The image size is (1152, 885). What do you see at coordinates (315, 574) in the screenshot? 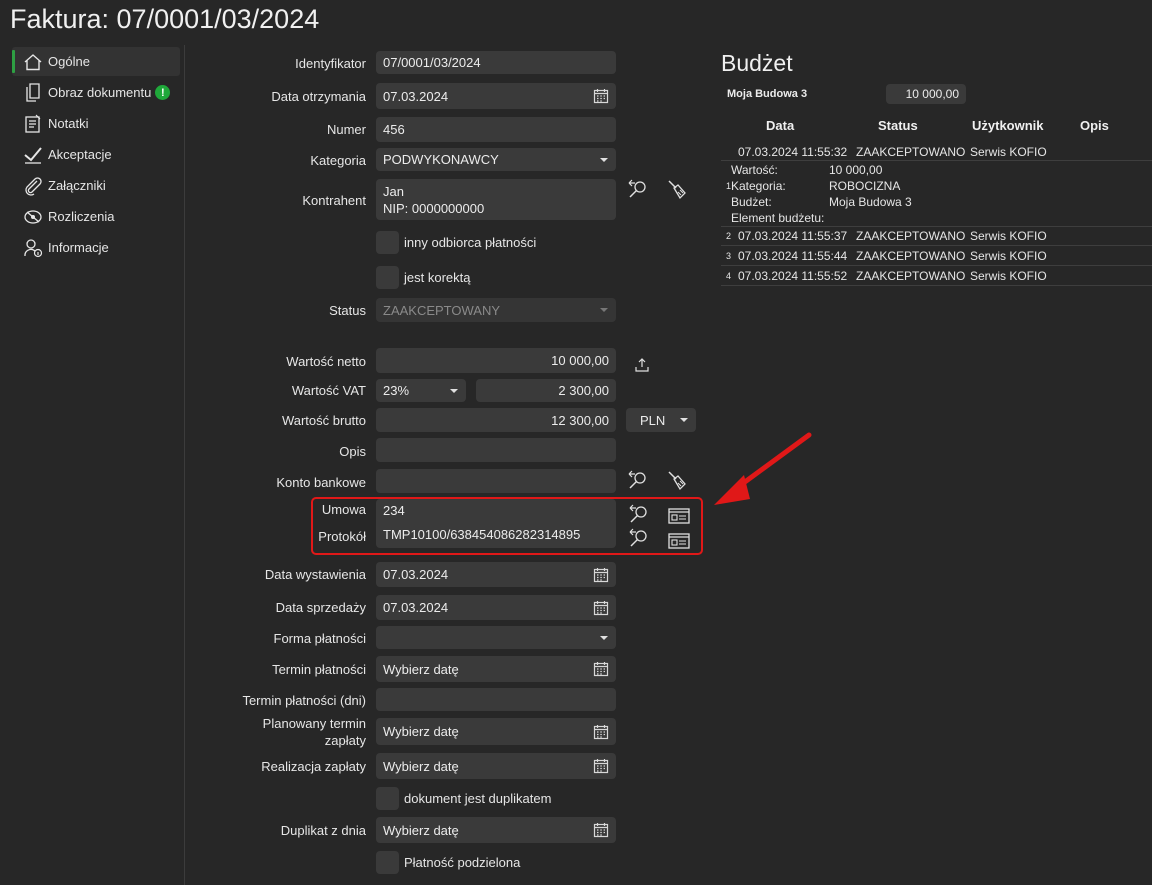
I see `data-wystawienia-label: Data wystawienia` at bounding box center [315, 574].